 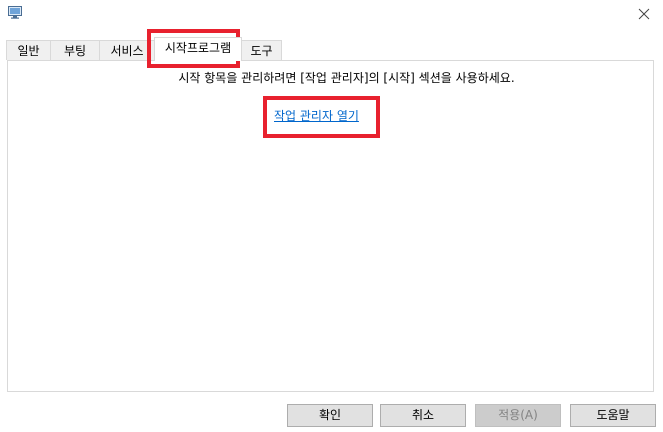 I want to click on tab-startup: 시작프로그램, so click(x=198, y=49).